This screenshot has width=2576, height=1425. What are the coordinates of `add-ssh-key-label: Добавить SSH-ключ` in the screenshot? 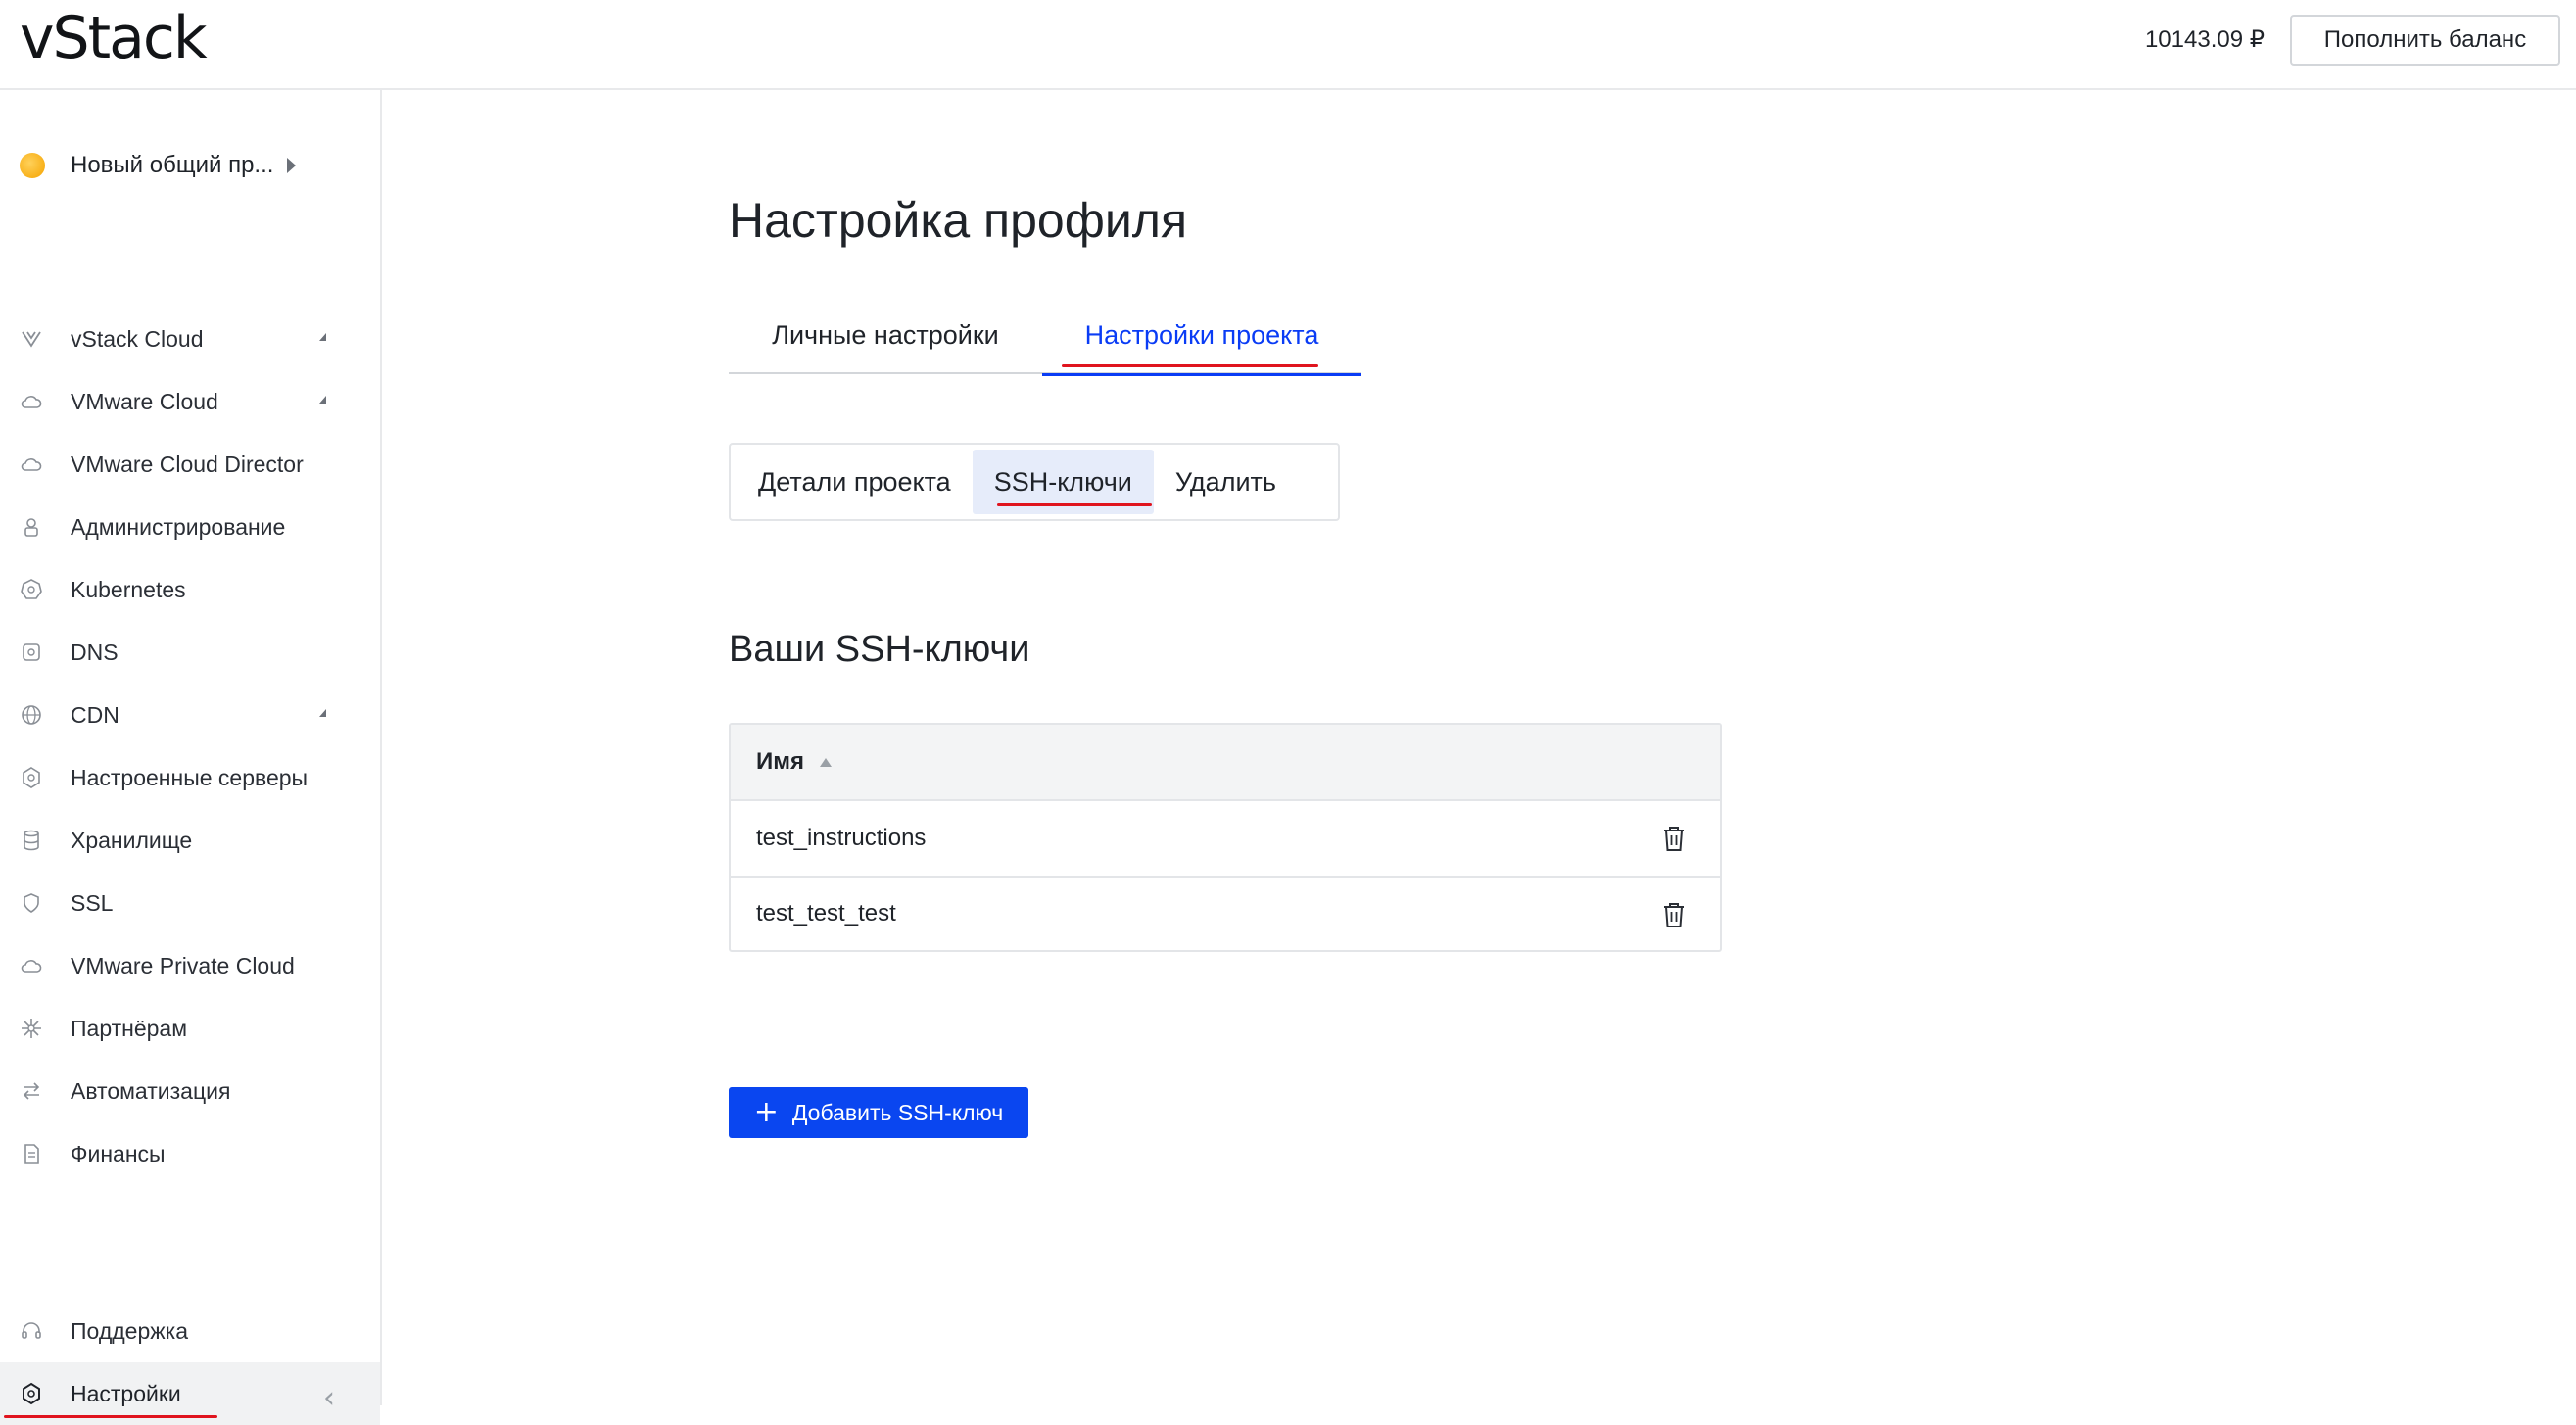 It's located at (897, 1112).